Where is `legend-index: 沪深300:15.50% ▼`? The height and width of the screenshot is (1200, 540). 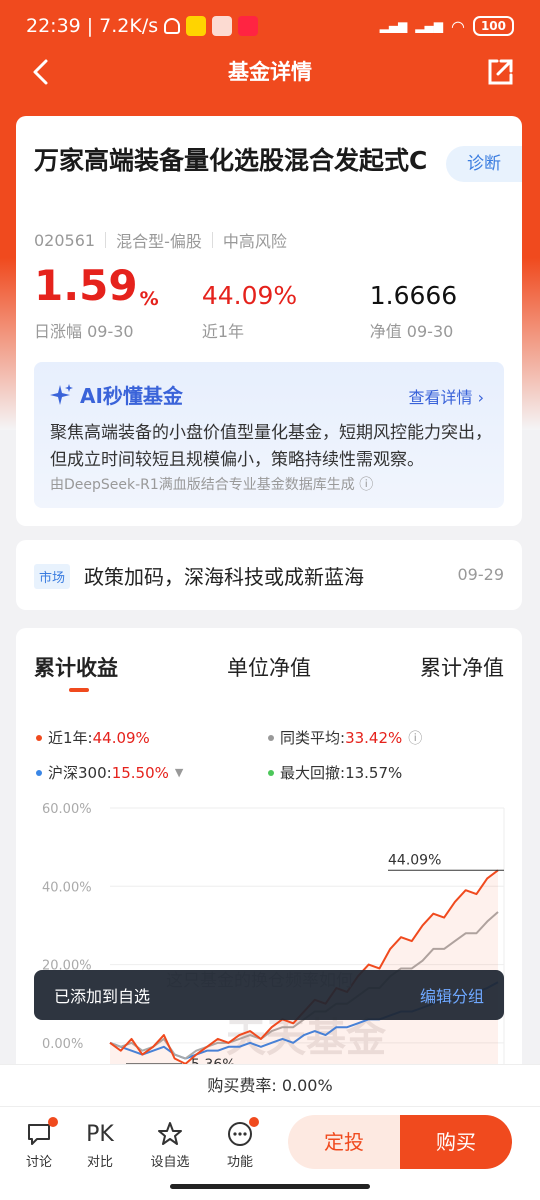
legend-index: 沪深300:15.50% ▼ is located at coordinates (152, 772).